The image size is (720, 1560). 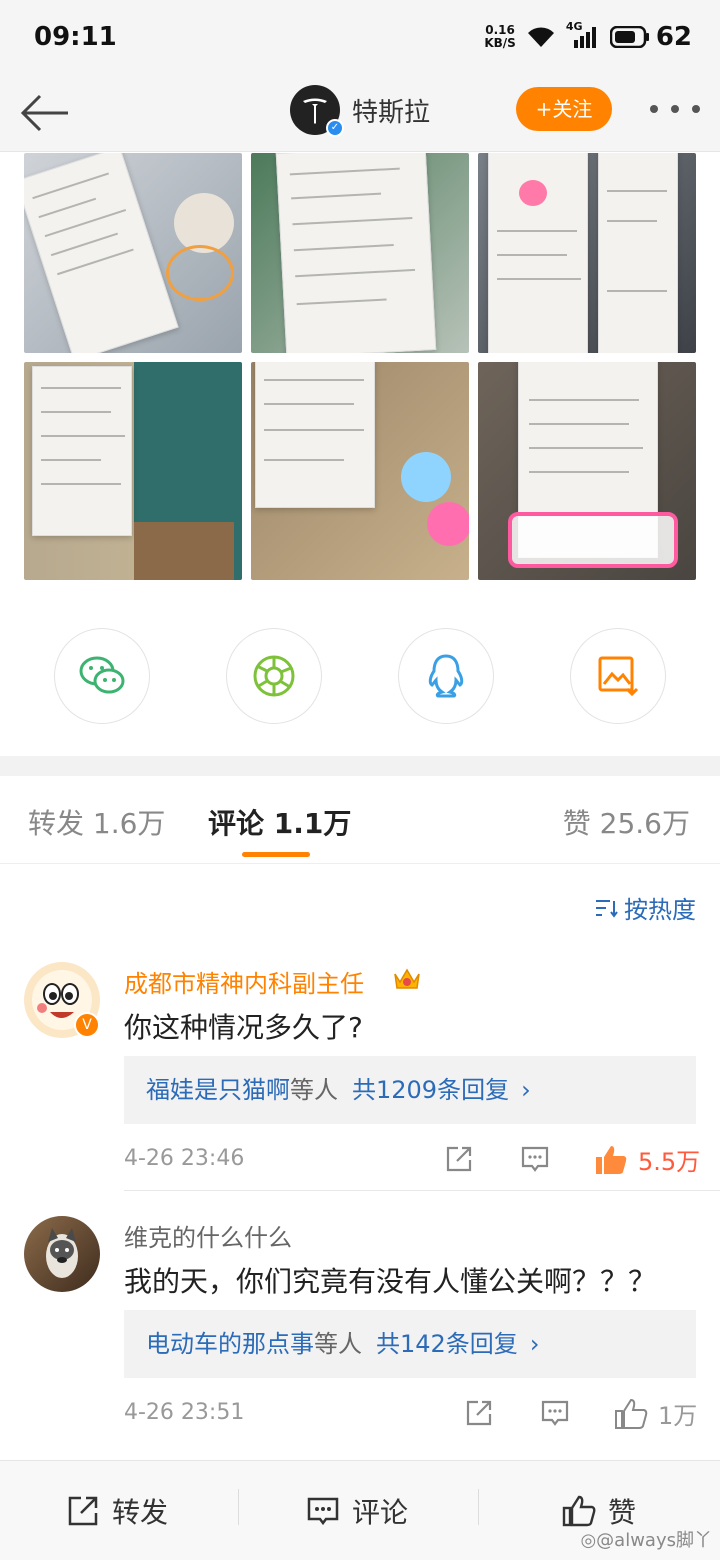 I want to click on save-image-button, so click(x=618, y=676).